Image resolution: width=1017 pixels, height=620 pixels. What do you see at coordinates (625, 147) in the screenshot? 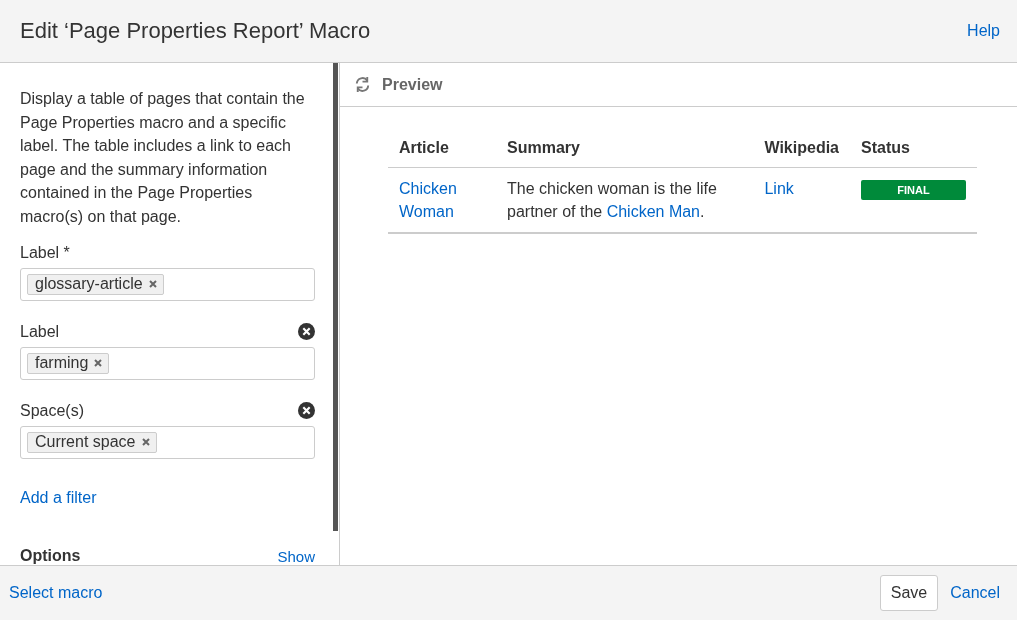
I see `column-header: Summary` at bounding box center [625, 147].